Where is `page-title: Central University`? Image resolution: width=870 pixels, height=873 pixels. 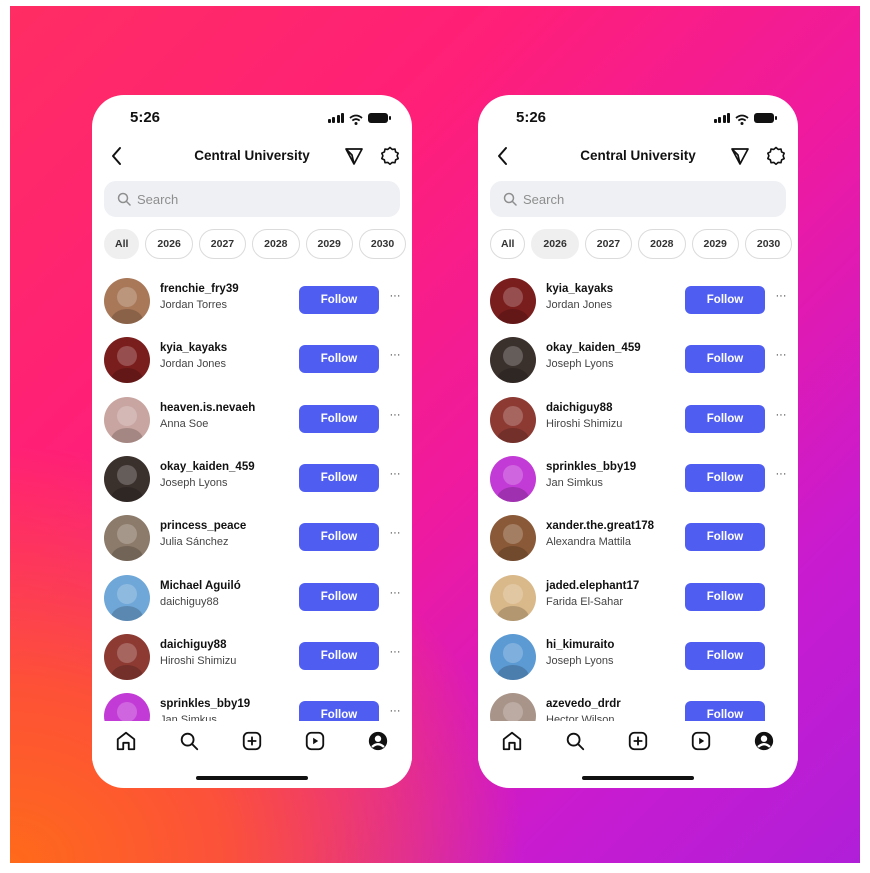 page-title: Central University is located at coordinates (252, 155).